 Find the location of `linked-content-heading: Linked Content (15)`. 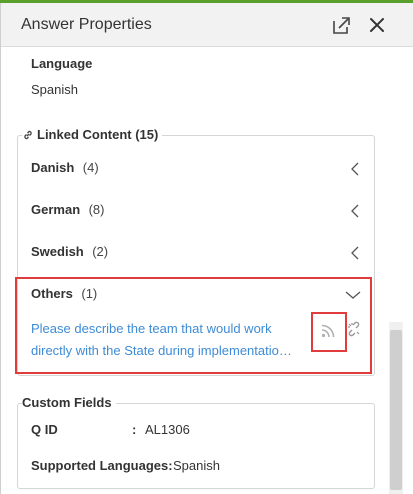

linked-content-heading: Linked Content (15) is located at coordinates (92, 134).